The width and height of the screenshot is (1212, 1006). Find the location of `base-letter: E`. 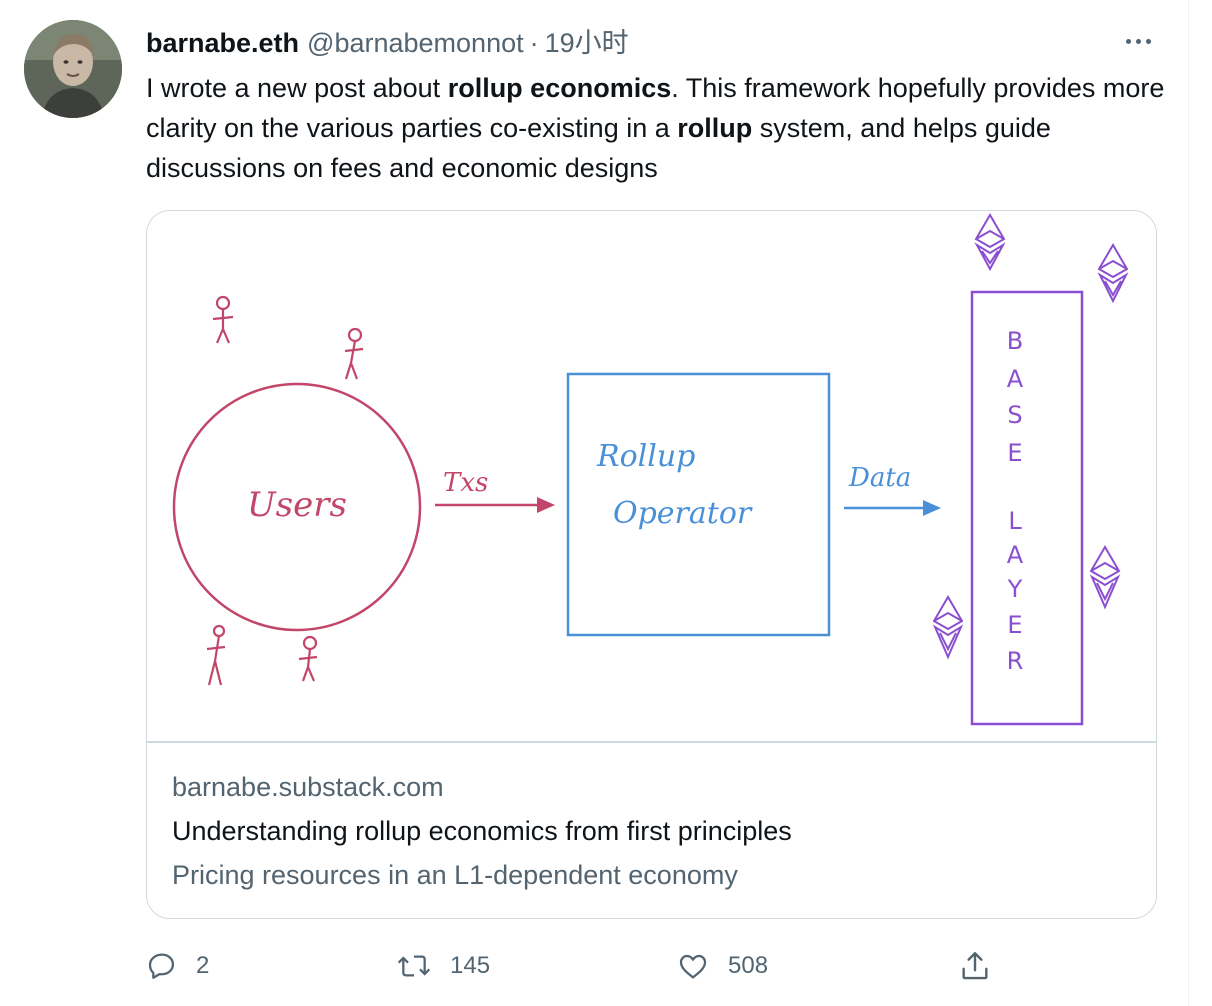

base-letter: E is located at coordinates (1014, 453).